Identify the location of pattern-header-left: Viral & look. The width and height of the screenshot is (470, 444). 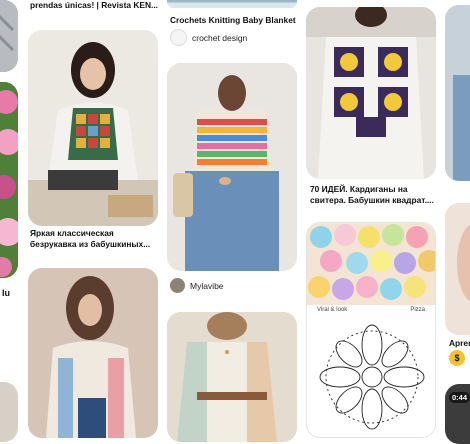
(332, 310).